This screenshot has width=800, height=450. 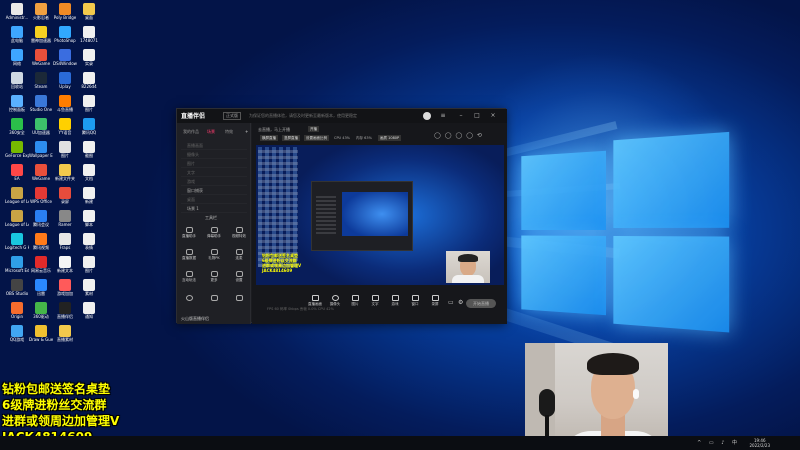 What do you see at coordinates (17, 80) in the screenshot?
I see `desktop-icon: 回收站` at bounding box center [17, 80].